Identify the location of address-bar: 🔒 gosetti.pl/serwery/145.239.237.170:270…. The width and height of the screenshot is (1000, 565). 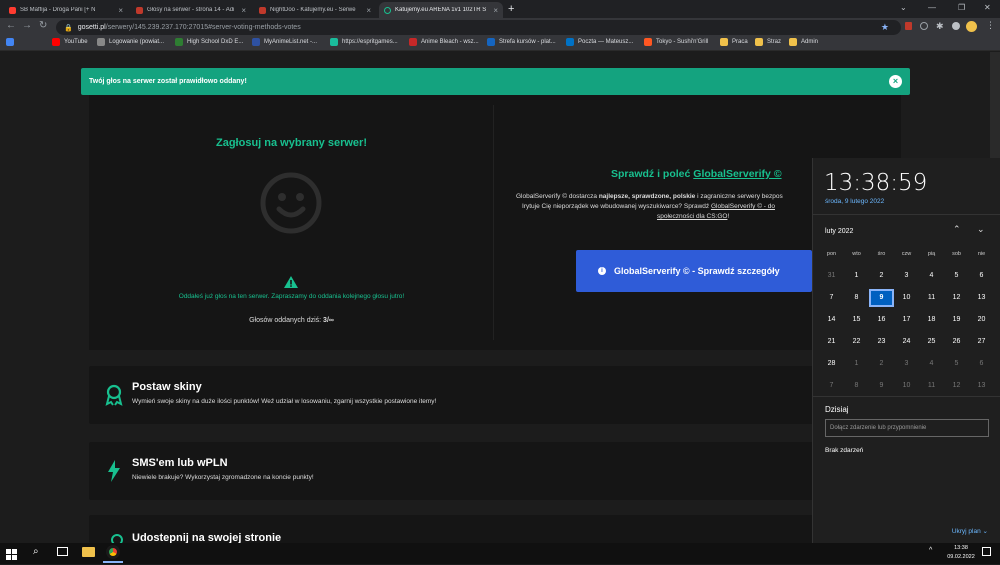
(478, 27).